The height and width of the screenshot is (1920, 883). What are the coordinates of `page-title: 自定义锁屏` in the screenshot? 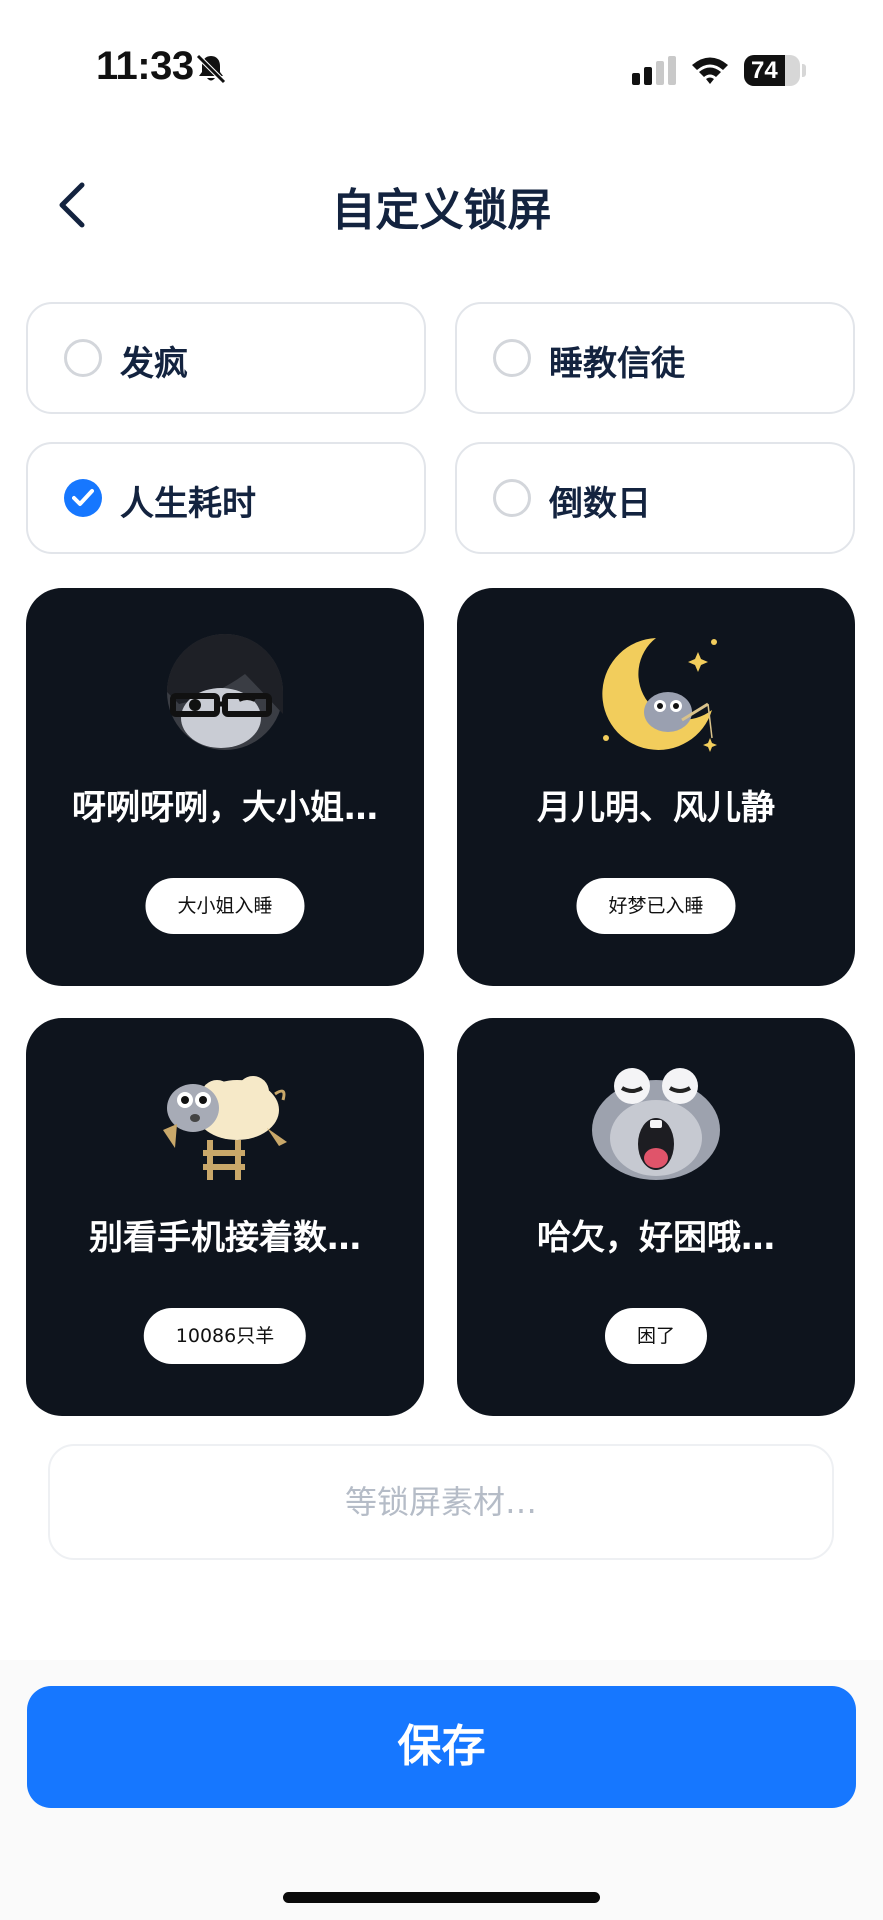 It's located at (441, 210).